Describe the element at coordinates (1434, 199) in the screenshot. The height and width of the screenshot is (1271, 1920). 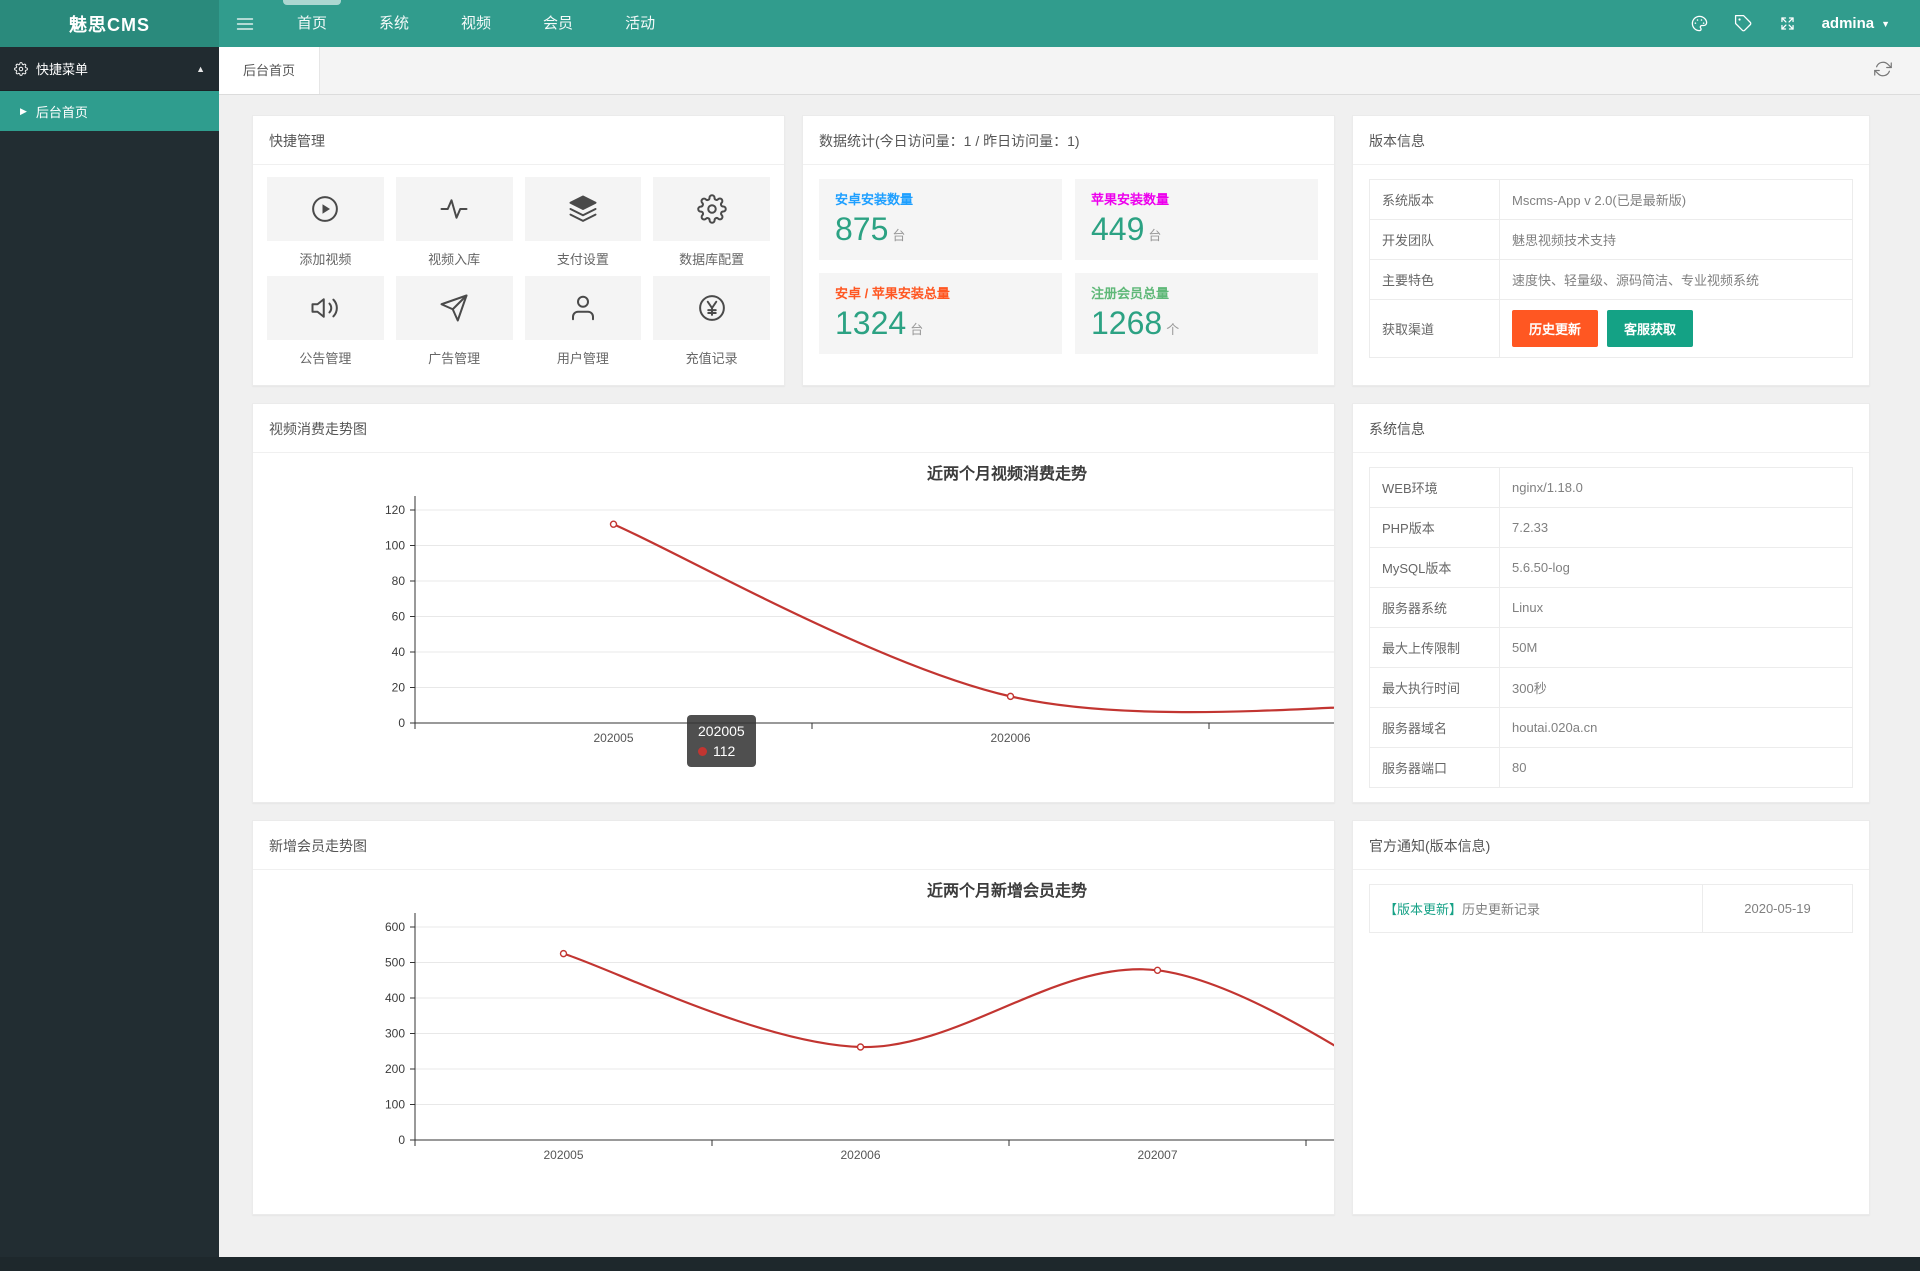
I see `row-label: 系统版本` at that location.